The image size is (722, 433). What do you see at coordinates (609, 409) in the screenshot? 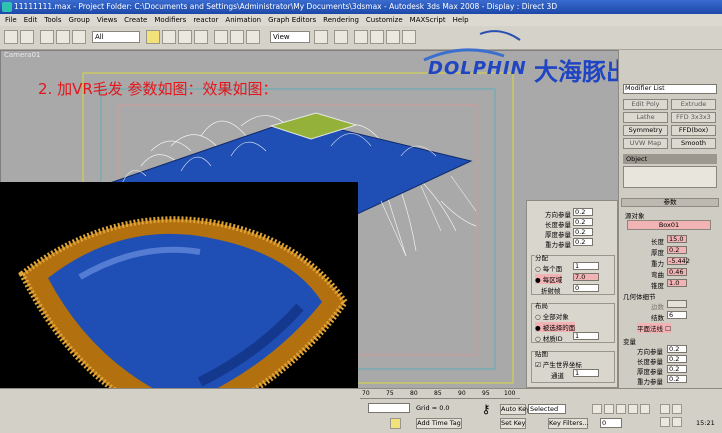
I see `previous-frame-icon` at bounding box center [609, 409].